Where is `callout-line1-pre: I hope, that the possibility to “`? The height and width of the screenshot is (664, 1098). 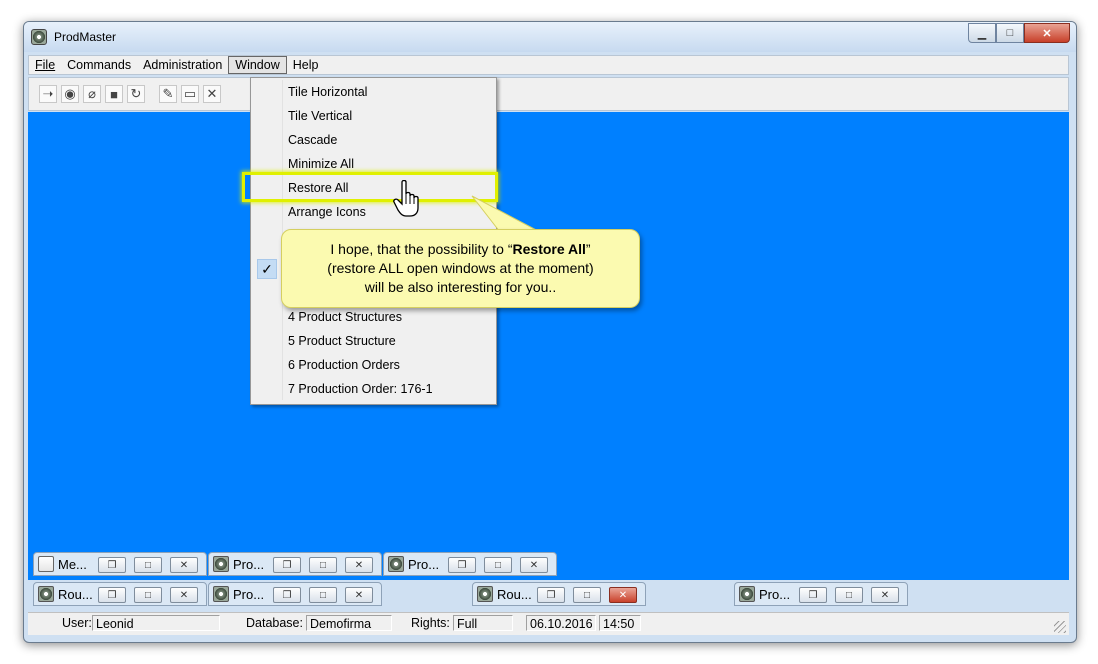
callout-line1-pre: I hope, that the possibility to “ is located at coordinates (421, 249).